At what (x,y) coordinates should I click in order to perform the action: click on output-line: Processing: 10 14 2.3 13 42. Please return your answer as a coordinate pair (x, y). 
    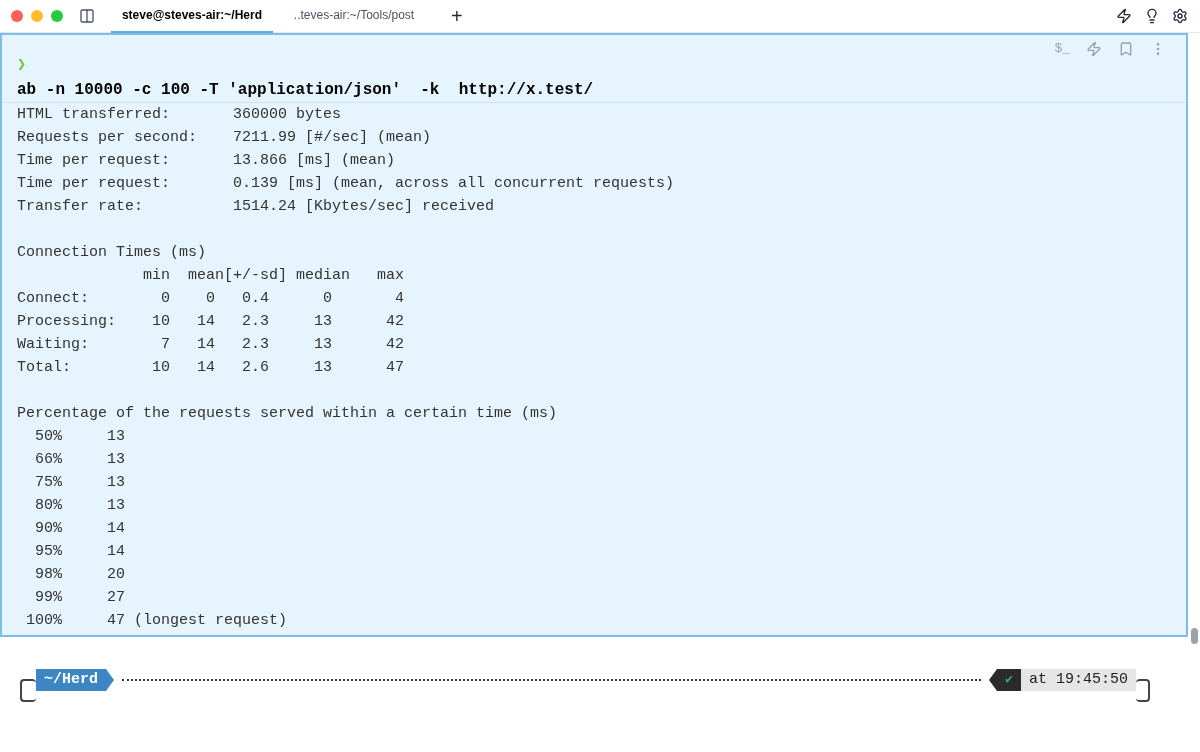
    Looking at the image, I should click on (211, 322).